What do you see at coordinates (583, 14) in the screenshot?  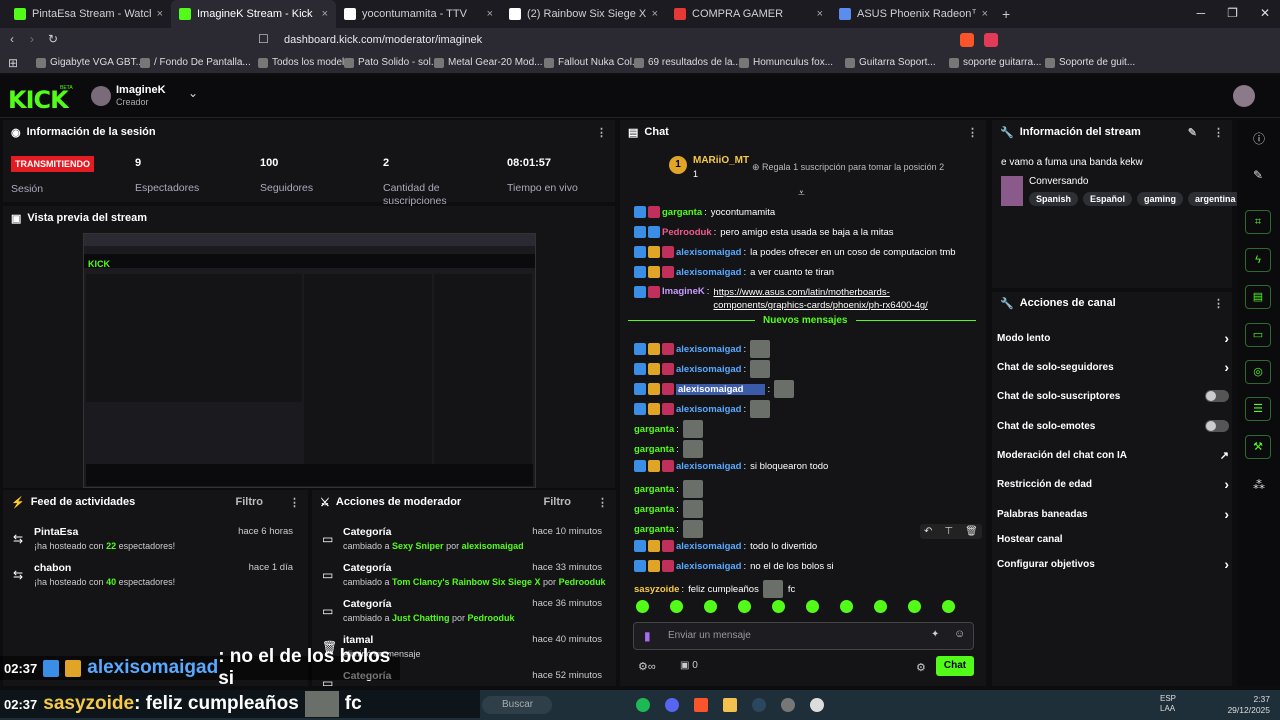 I see `browser-tab: (2) Rainbow Six Siege X (@Rainbow6 ×` at bounding box center [583, 14].